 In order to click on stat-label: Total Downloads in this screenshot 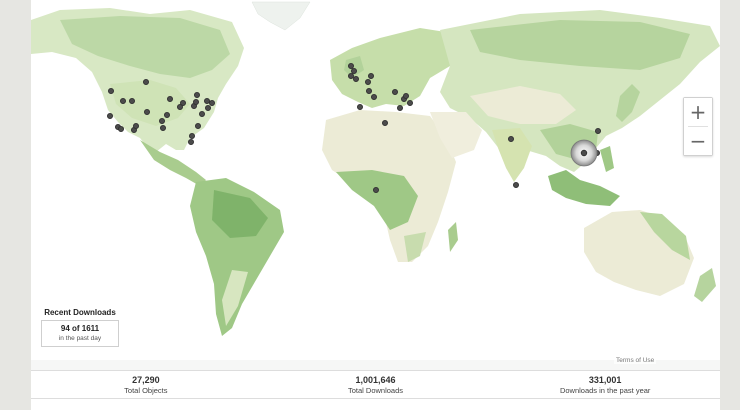, I will do `click(375, 390)`.